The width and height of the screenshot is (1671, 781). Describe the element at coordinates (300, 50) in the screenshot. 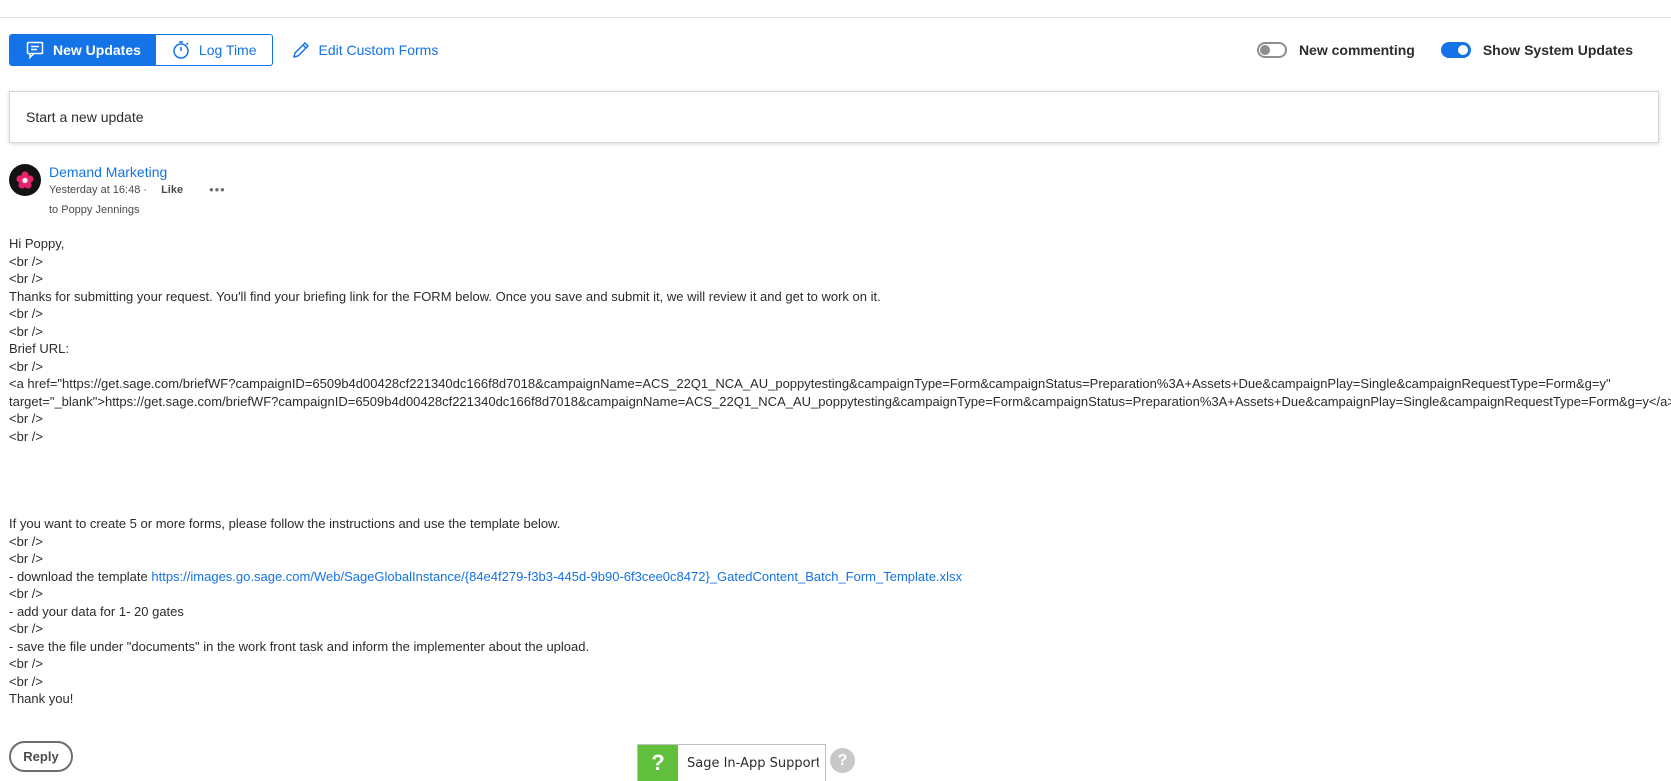

I see `pencil-icon` at that location.